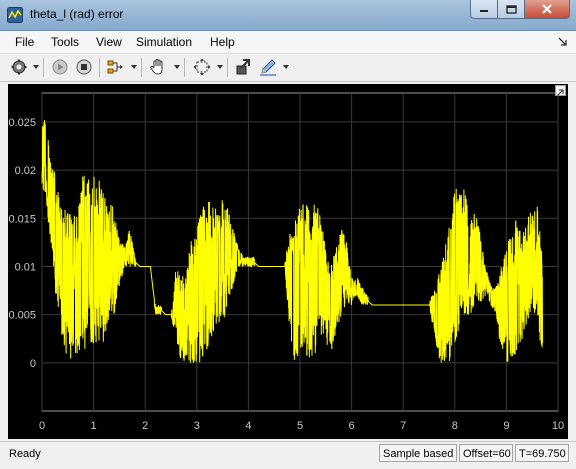  I want to click on menu-bar: File Tools View Simulation Help, so click(288, 42).